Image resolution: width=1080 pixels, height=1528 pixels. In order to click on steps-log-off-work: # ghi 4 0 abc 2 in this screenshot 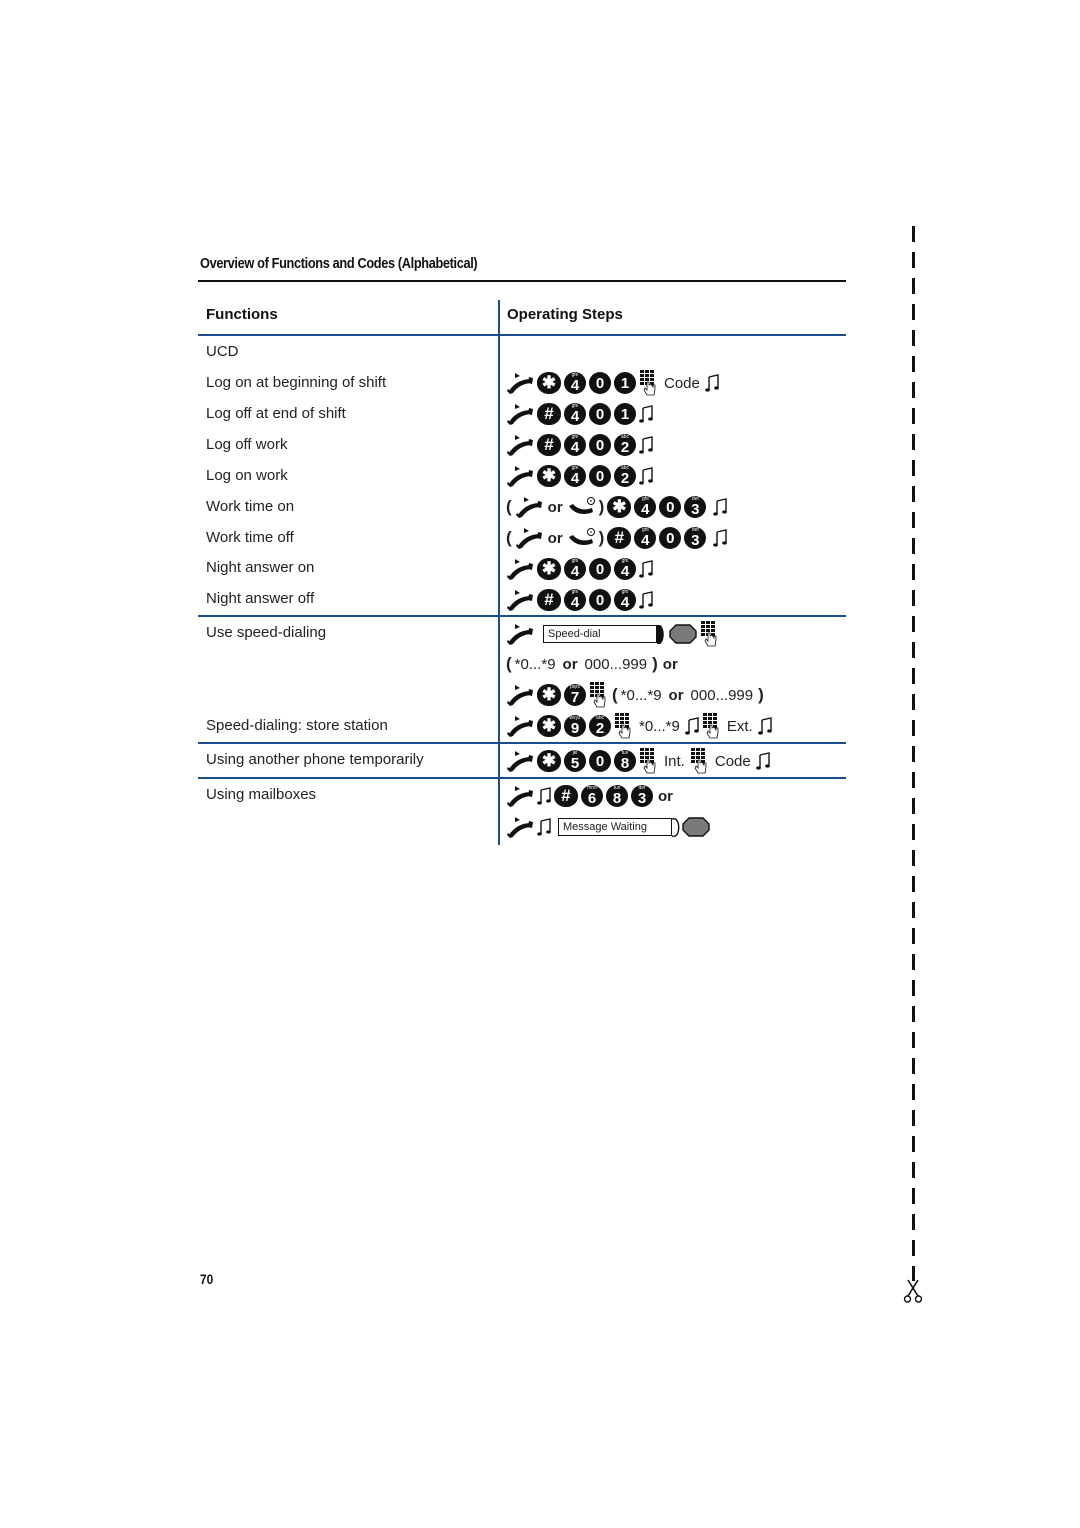, I will do `click(579, 445)`.